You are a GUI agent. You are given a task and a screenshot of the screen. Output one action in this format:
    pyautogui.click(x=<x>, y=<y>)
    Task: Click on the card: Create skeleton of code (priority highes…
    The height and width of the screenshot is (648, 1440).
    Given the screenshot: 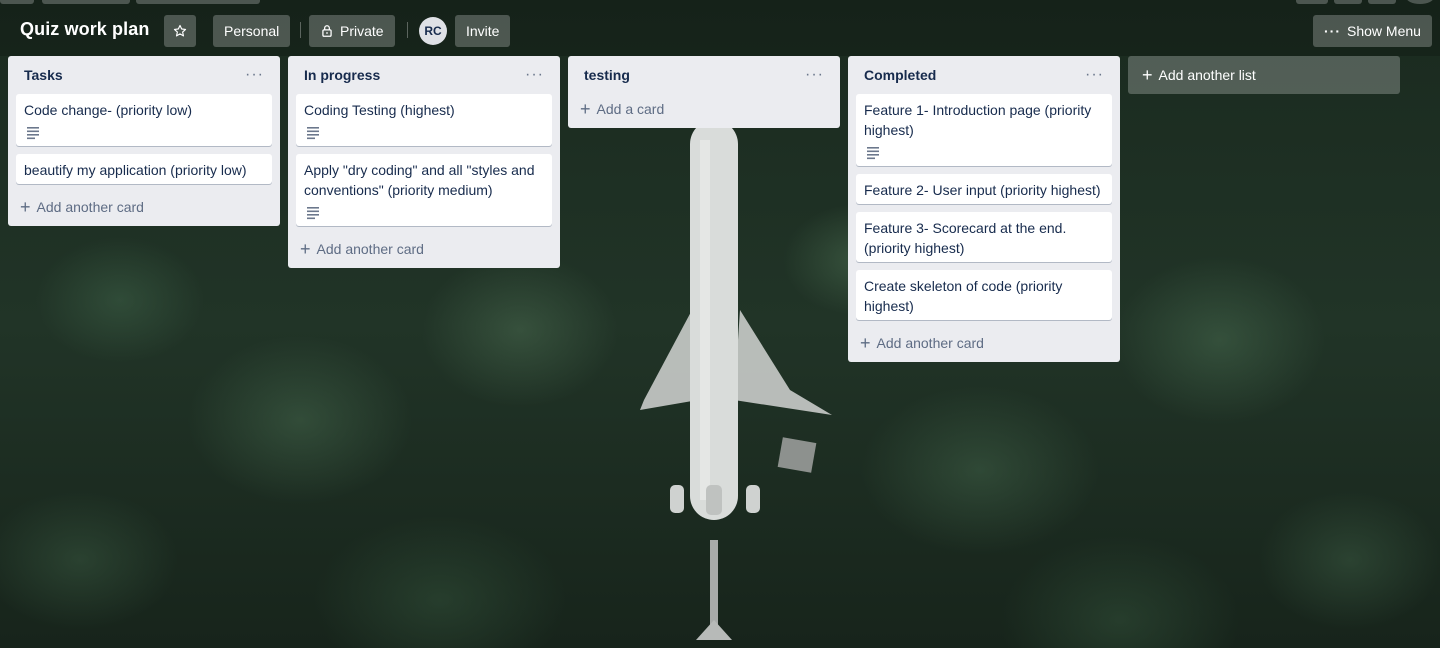 What is the action you would take?
    pyautogui.click(x=984, y=295)
    